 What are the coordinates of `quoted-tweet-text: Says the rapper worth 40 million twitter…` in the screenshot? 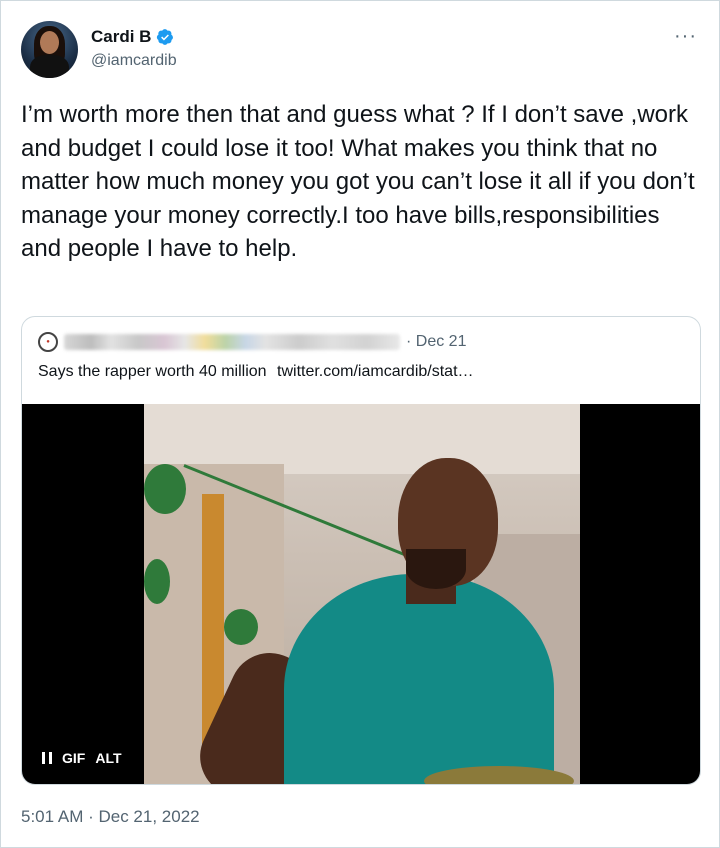 It's located at (256, 372).